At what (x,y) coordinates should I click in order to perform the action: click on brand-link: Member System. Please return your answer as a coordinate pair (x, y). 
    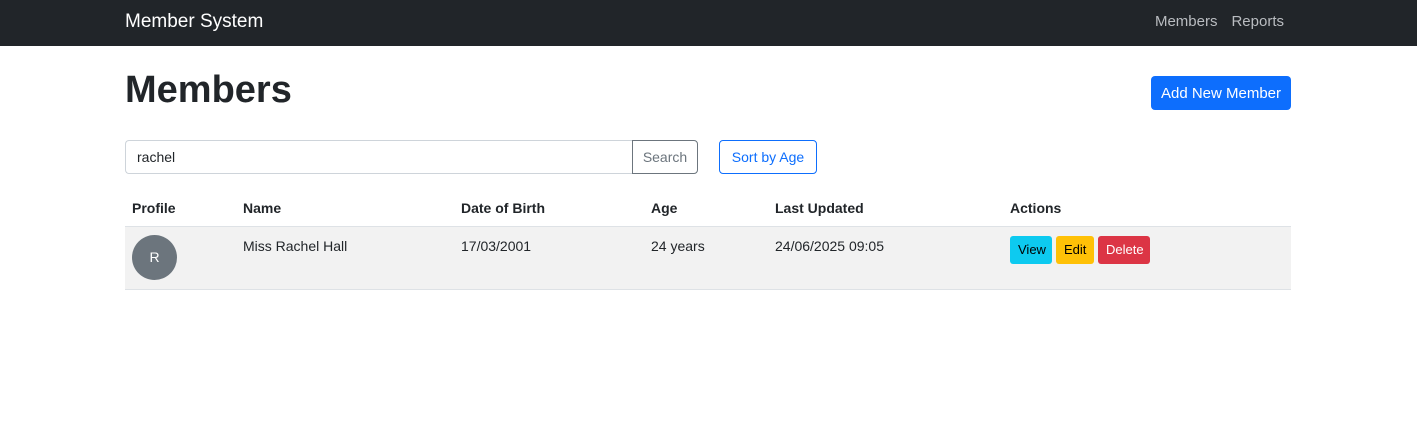
    Looking at the image, I should click on (194, 22).